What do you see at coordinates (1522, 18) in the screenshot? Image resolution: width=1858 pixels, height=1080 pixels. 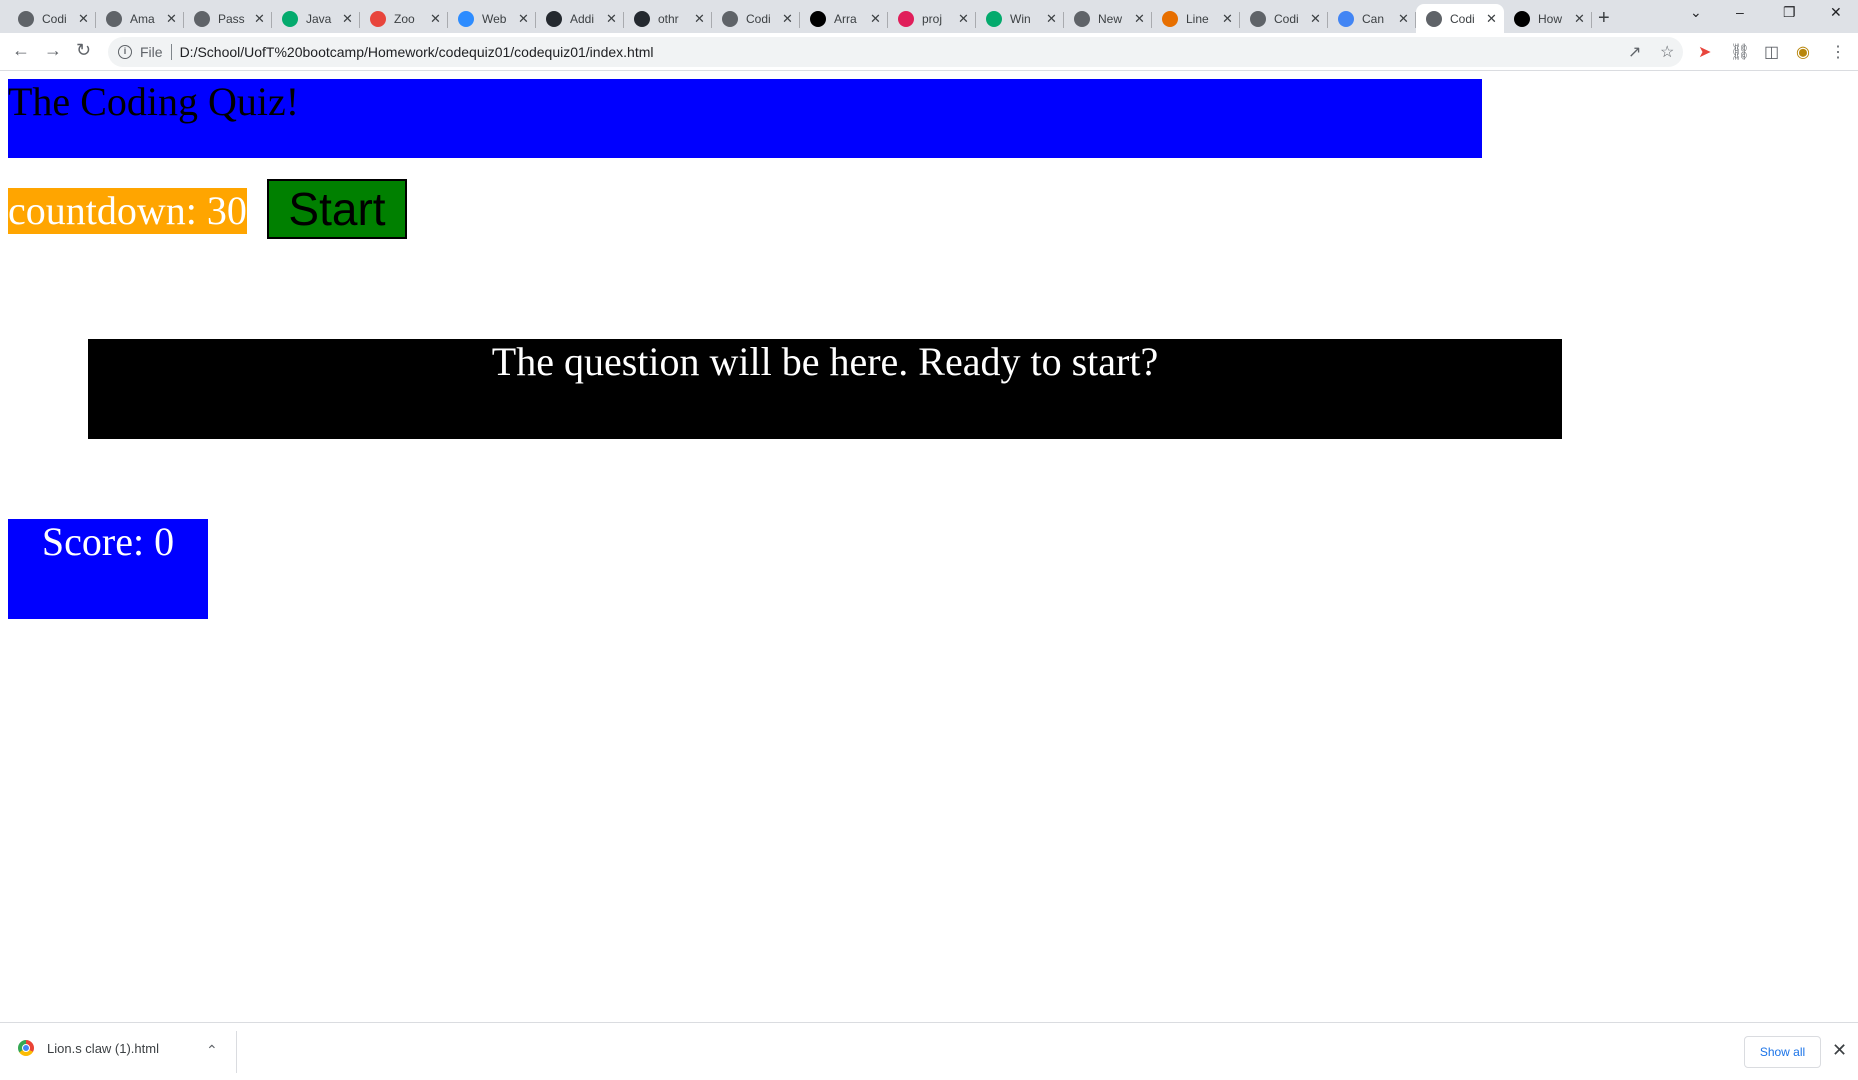 I see `mdn-icon` at bounding box center [1522, 18].